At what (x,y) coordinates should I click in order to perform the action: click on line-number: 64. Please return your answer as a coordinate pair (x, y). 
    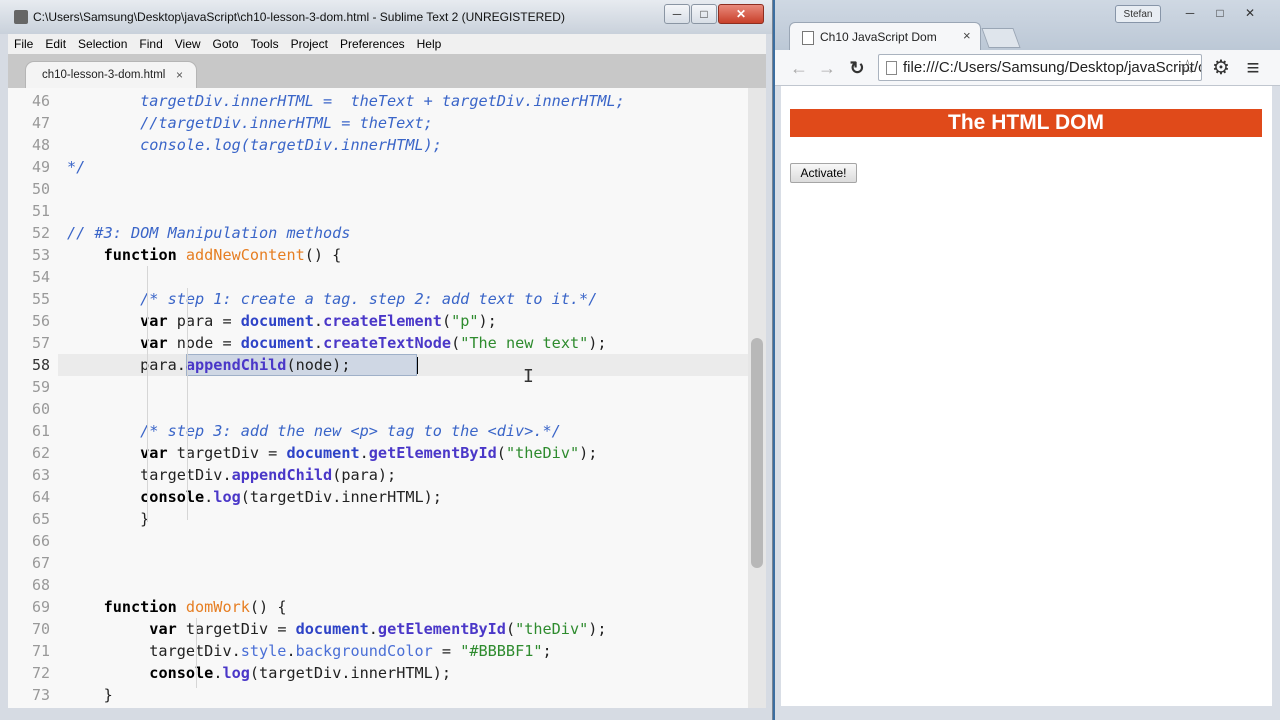
    Looking at the image, I should click on (40, 497).